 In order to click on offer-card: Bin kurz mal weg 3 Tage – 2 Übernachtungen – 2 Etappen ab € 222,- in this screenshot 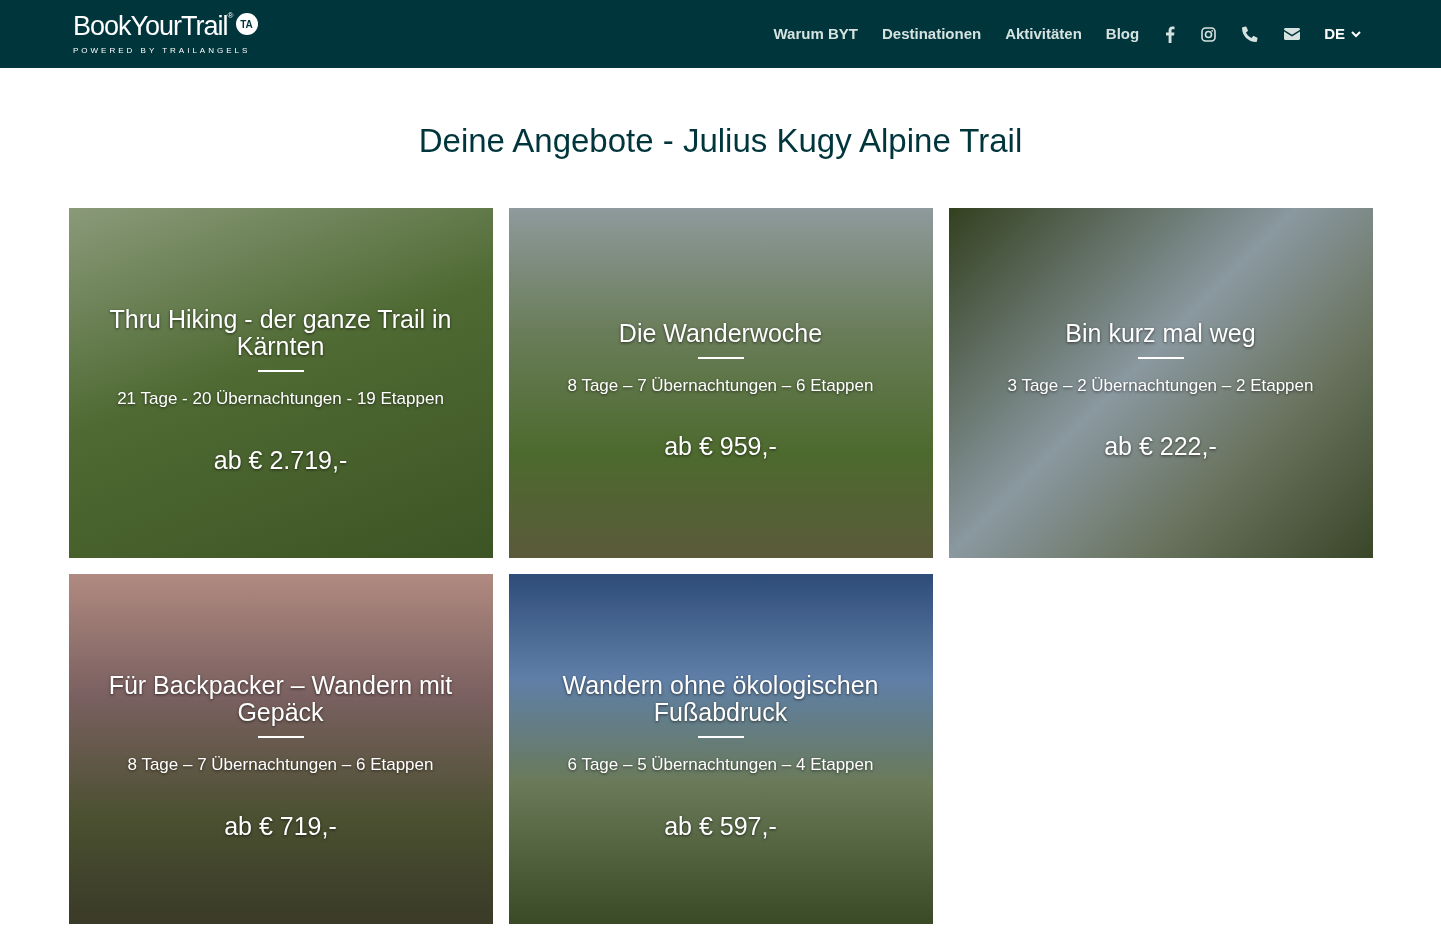, I will do `click(1160, 382)`.